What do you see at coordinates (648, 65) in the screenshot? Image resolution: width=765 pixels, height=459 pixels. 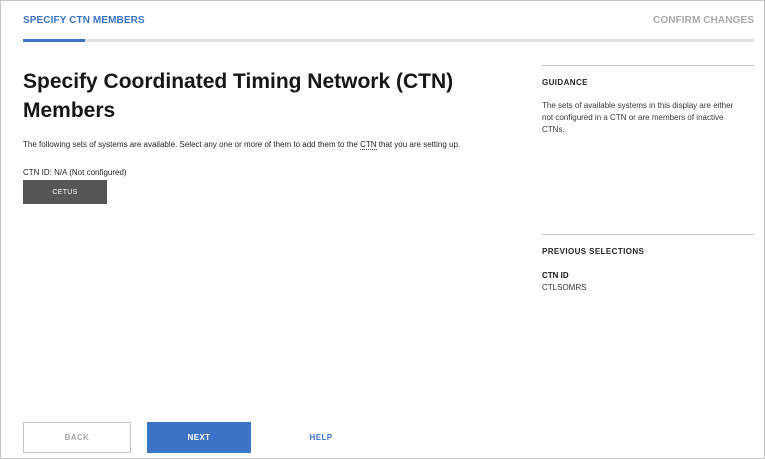 I see `guidance-divider` at bounding box center [648, 65].